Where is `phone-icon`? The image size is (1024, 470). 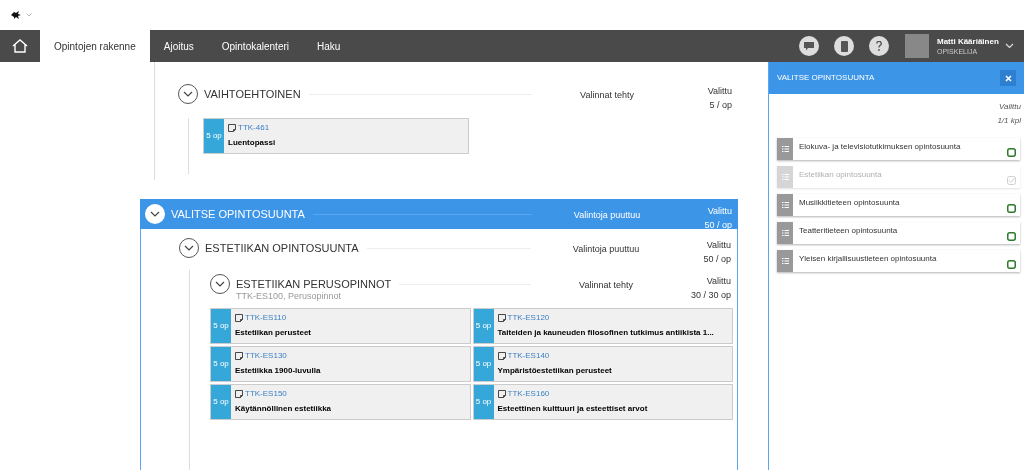 phone-icon is located at coordinates (844, 46).